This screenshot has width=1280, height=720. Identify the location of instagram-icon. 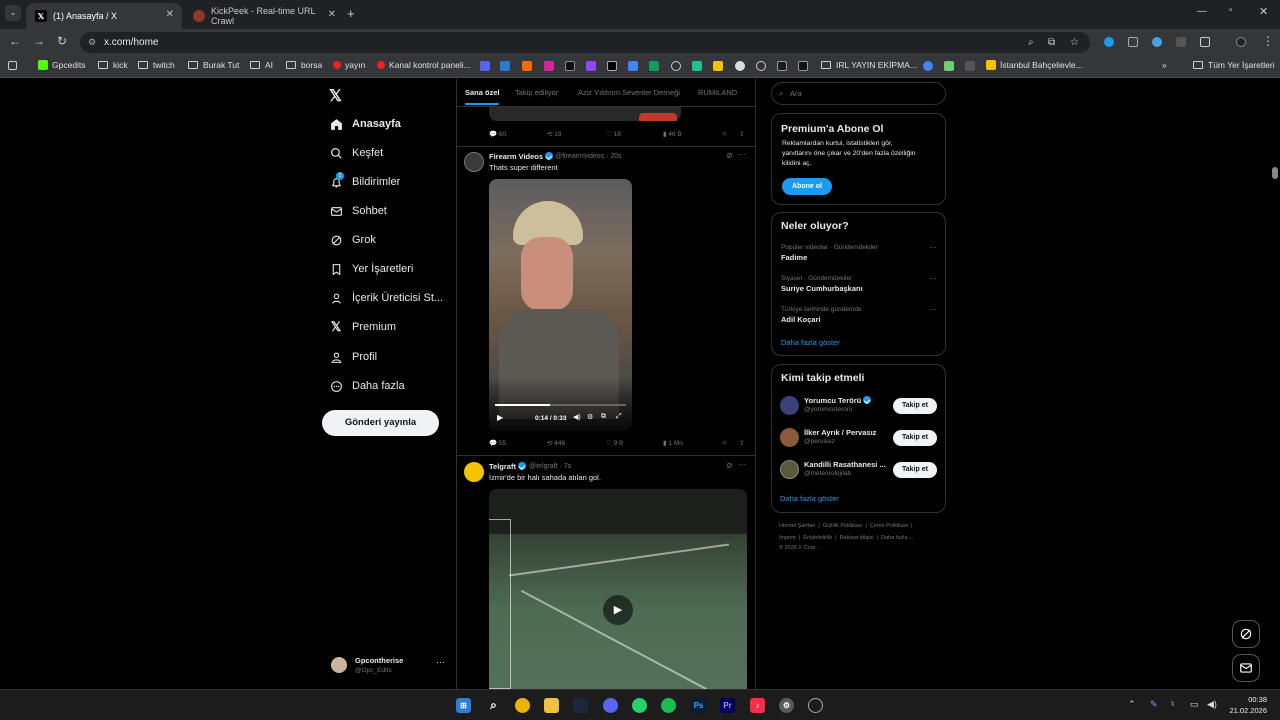
(549, 66).